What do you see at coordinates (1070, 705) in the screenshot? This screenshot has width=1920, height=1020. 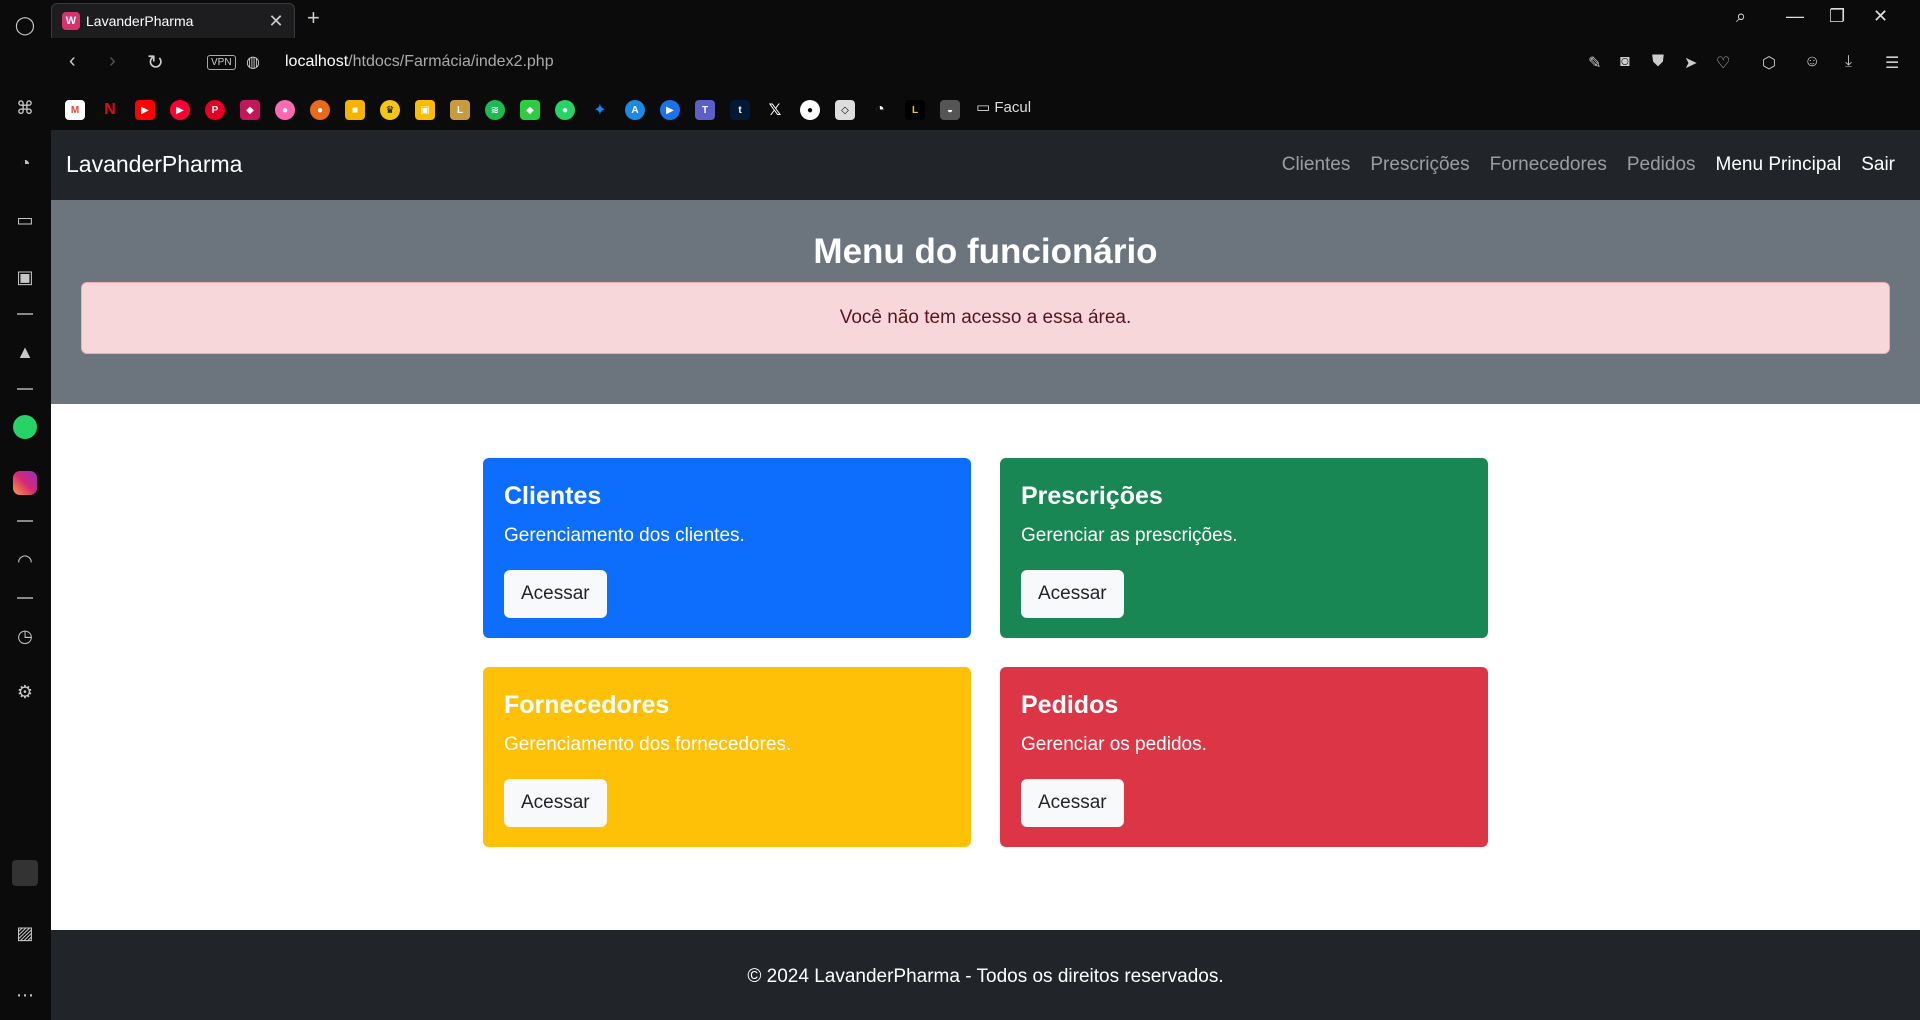 I see `card-title: Pedidos` at bounding box center [1070, 705].